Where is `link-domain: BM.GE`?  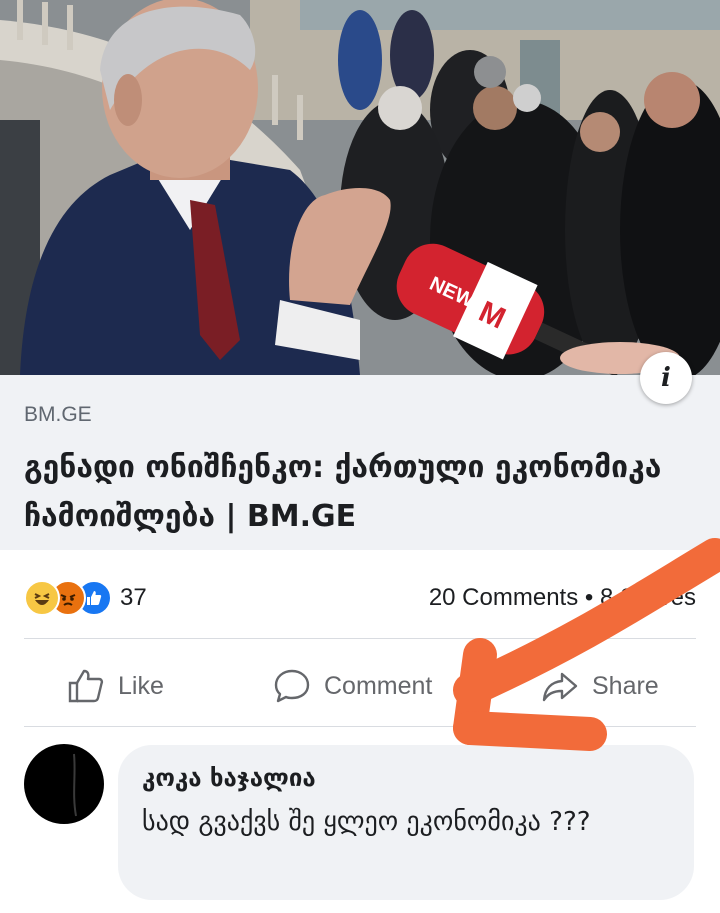 link-domain: BM.GE is located at coordinates (58, 414).